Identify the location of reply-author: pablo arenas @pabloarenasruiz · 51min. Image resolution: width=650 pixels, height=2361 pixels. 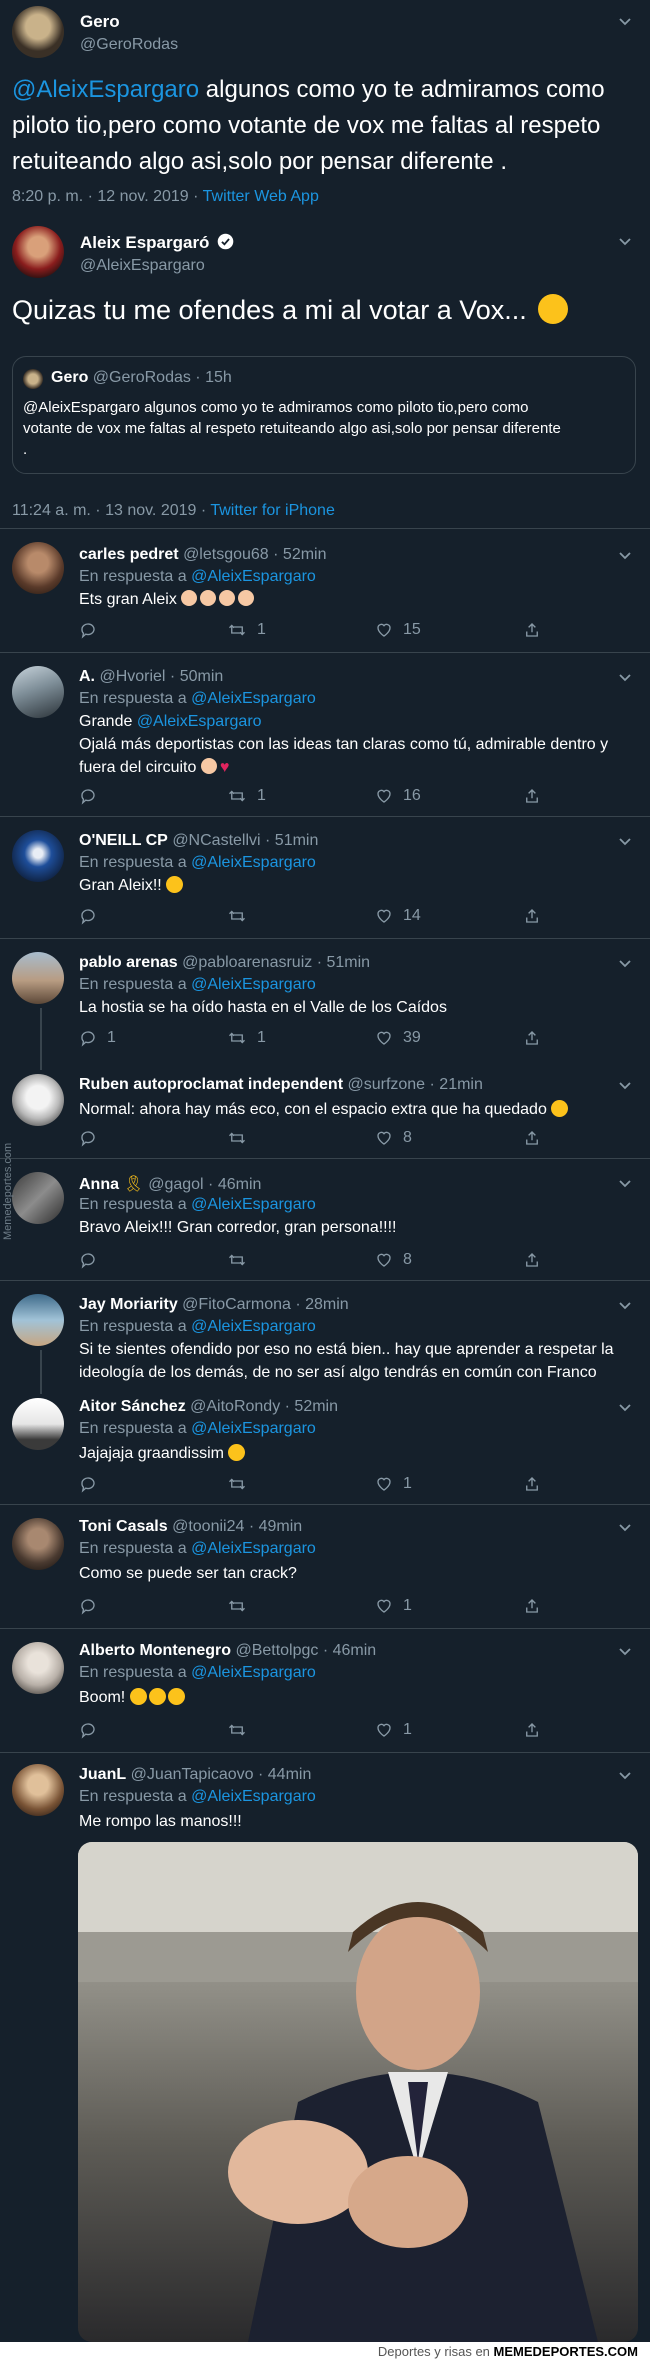
(224, 963).